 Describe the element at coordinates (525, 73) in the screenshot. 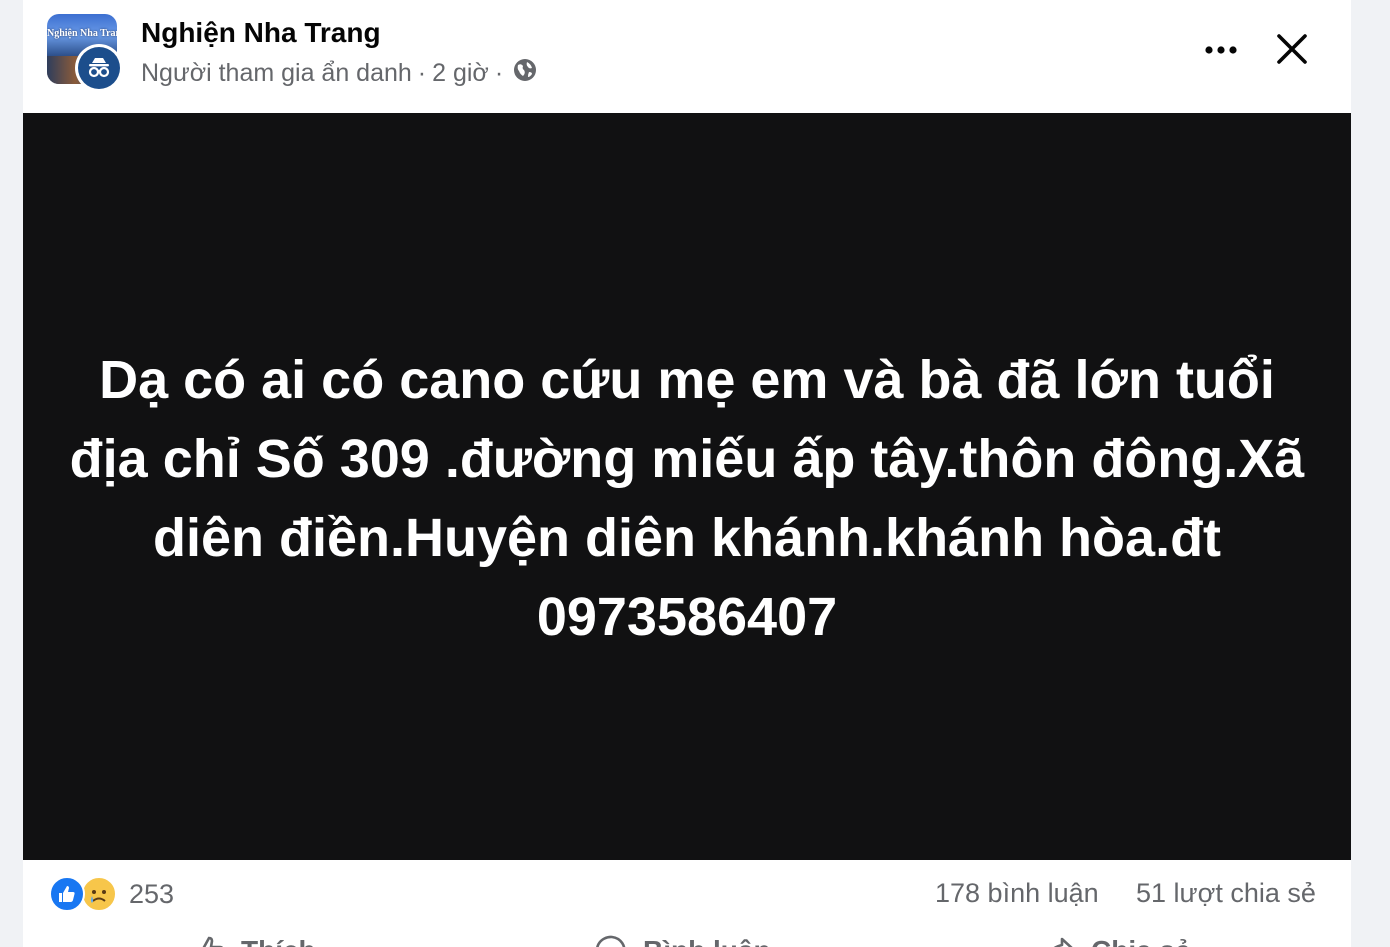

I see `globe-icon` at that location.